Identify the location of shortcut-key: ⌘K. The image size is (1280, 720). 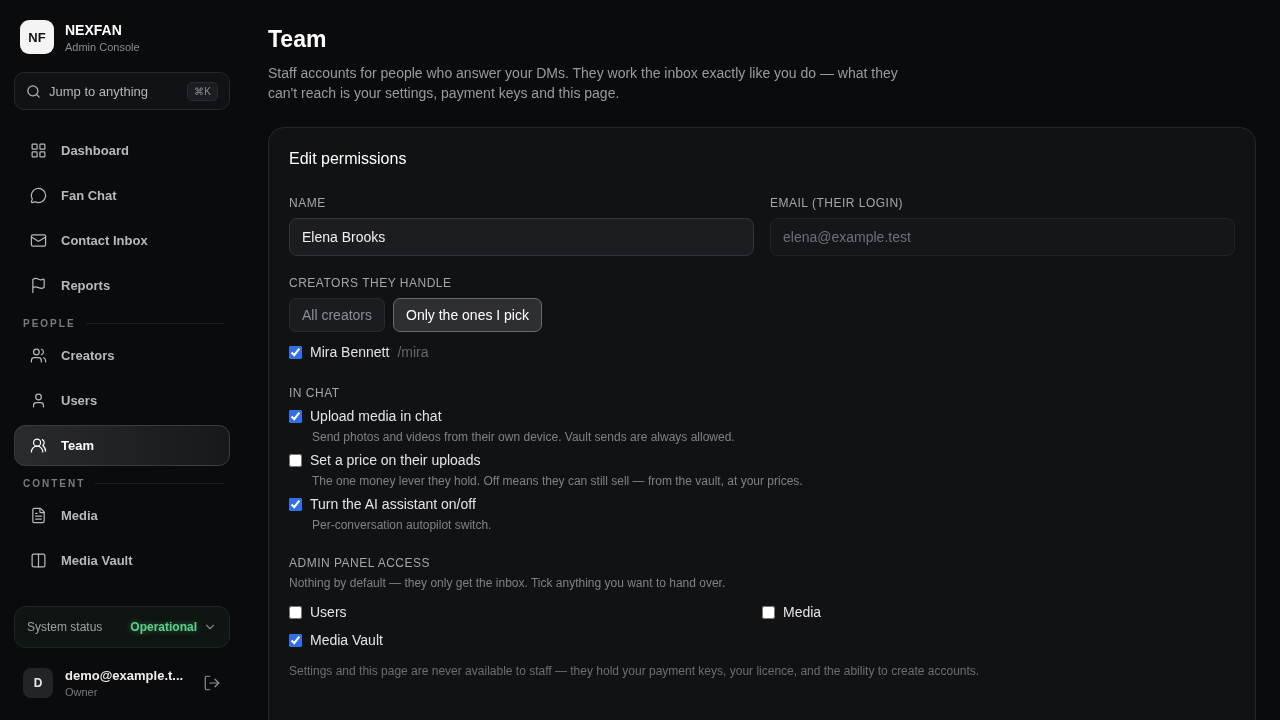
(202, 91).